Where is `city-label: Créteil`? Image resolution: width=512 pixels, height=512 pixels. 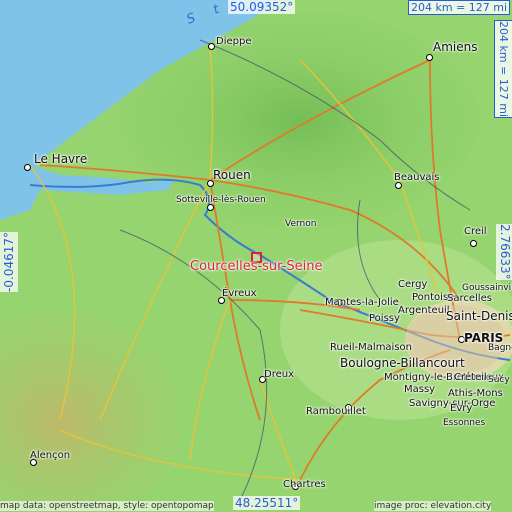 city-label: Créteil is located at coordinates (470, 377).